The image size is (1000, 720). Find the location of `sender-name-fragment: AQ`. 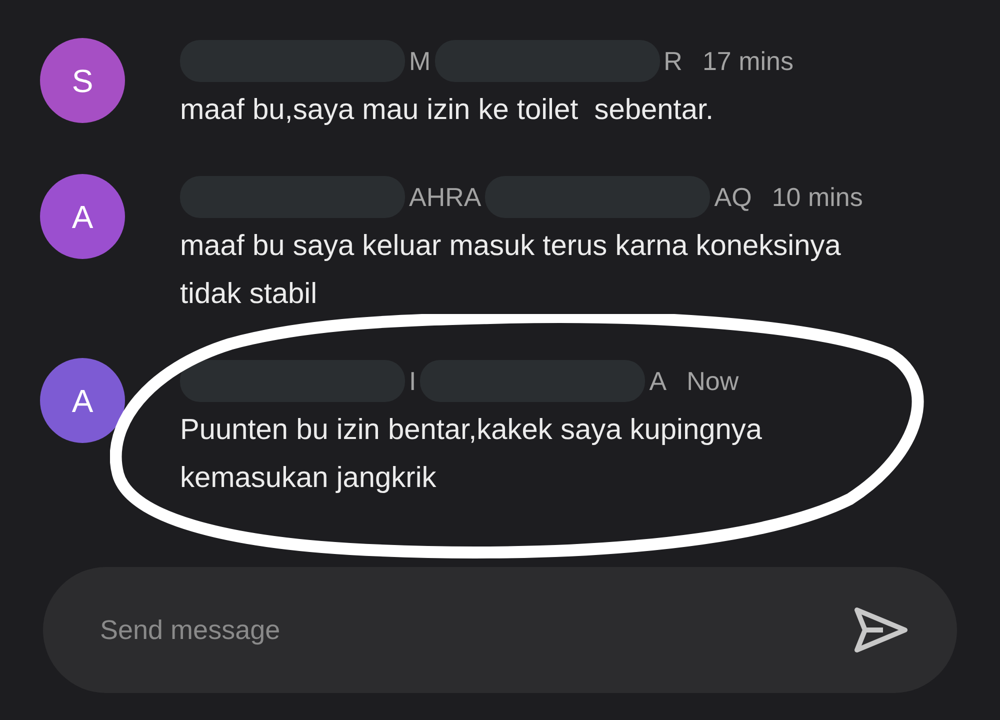

sender-name-fragment: AQ is located at coordinates (733, 197).